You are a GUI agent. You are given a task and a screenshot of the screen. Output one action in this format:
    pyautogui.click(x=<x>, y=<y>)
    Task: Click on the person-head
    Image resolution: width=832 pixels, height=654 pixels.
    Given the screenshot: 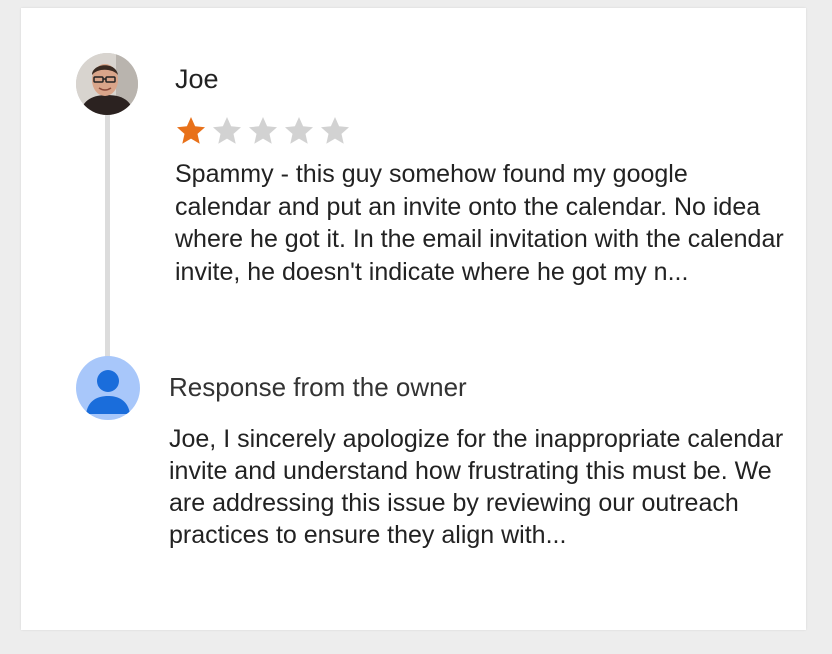 What is the action you would take?
    pyautogui.click(x=108, y=381)
    